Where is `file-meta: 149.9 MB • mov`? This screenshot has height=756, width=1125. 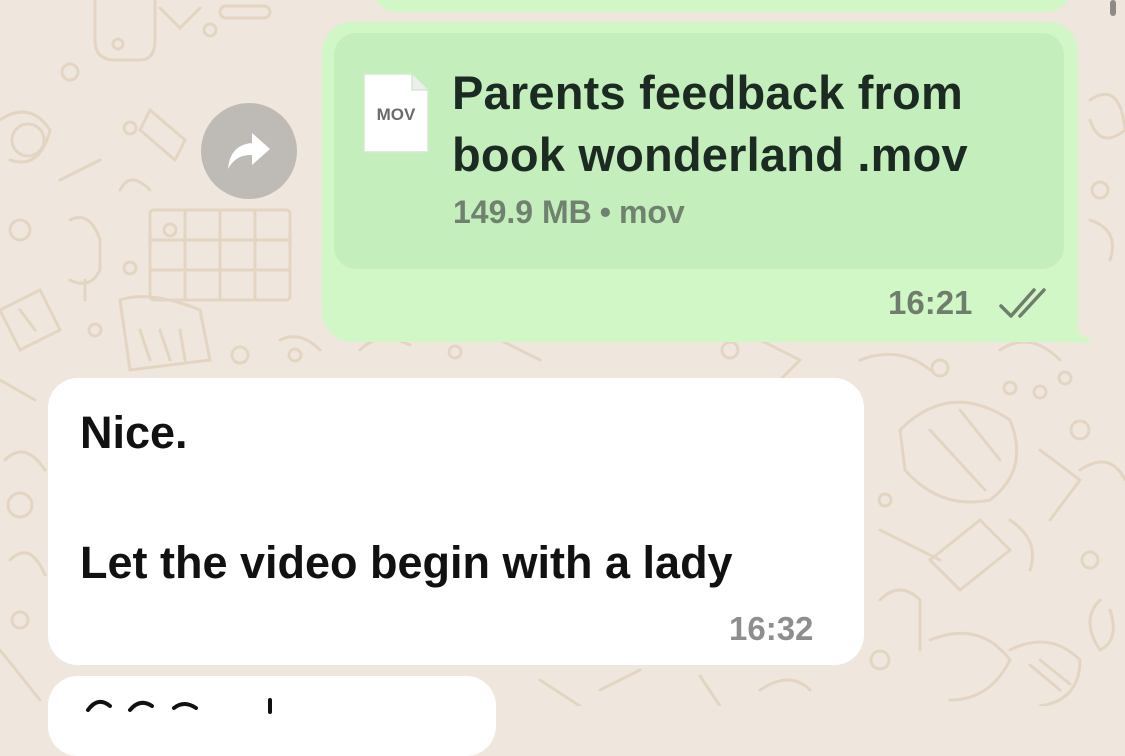 file-meta: 149.9 MB • mov is located at coordinates (569, 212).